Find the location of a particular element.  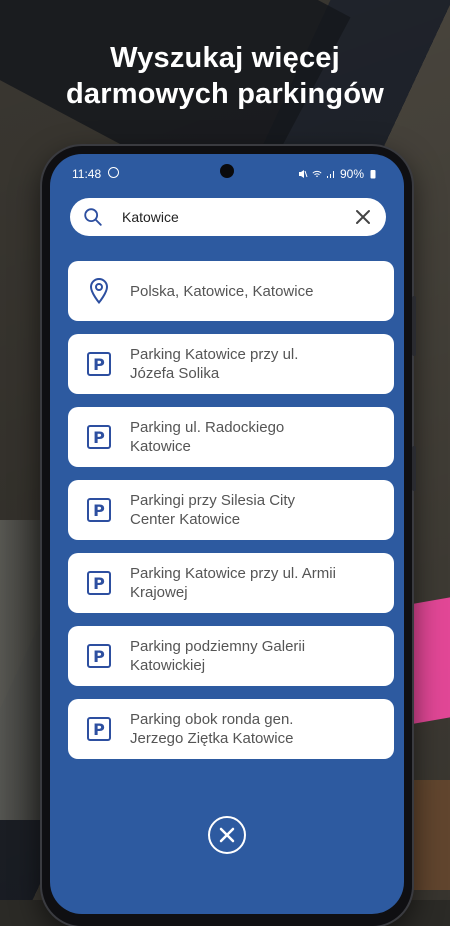

signal-icon is located at coordinates (330, 174).